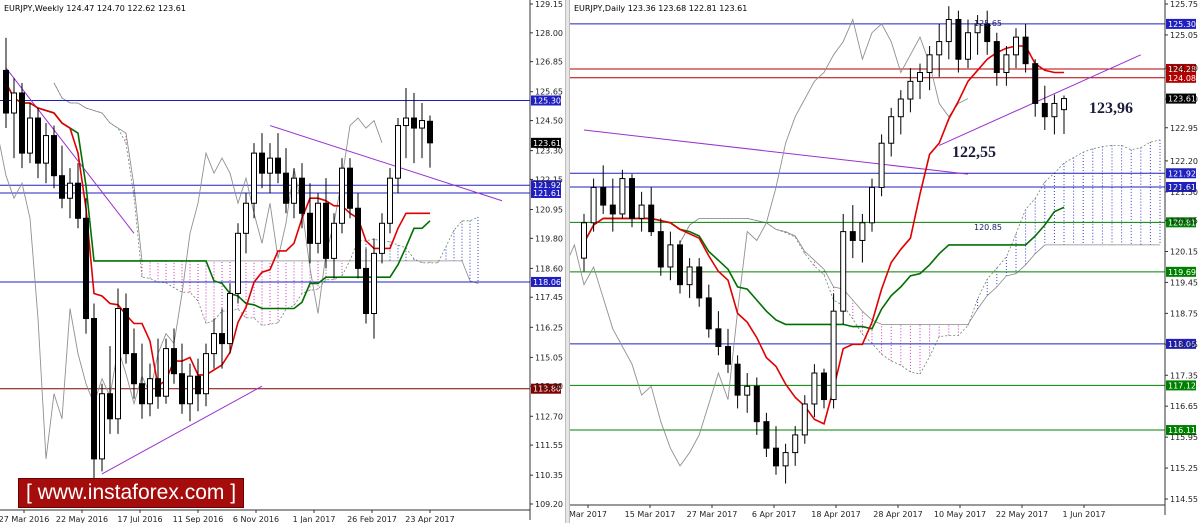 This screenshot has height=523, width=1200. I want to click on instaforex-watermark: [ www.instaforex.com ], so click(131, 493).